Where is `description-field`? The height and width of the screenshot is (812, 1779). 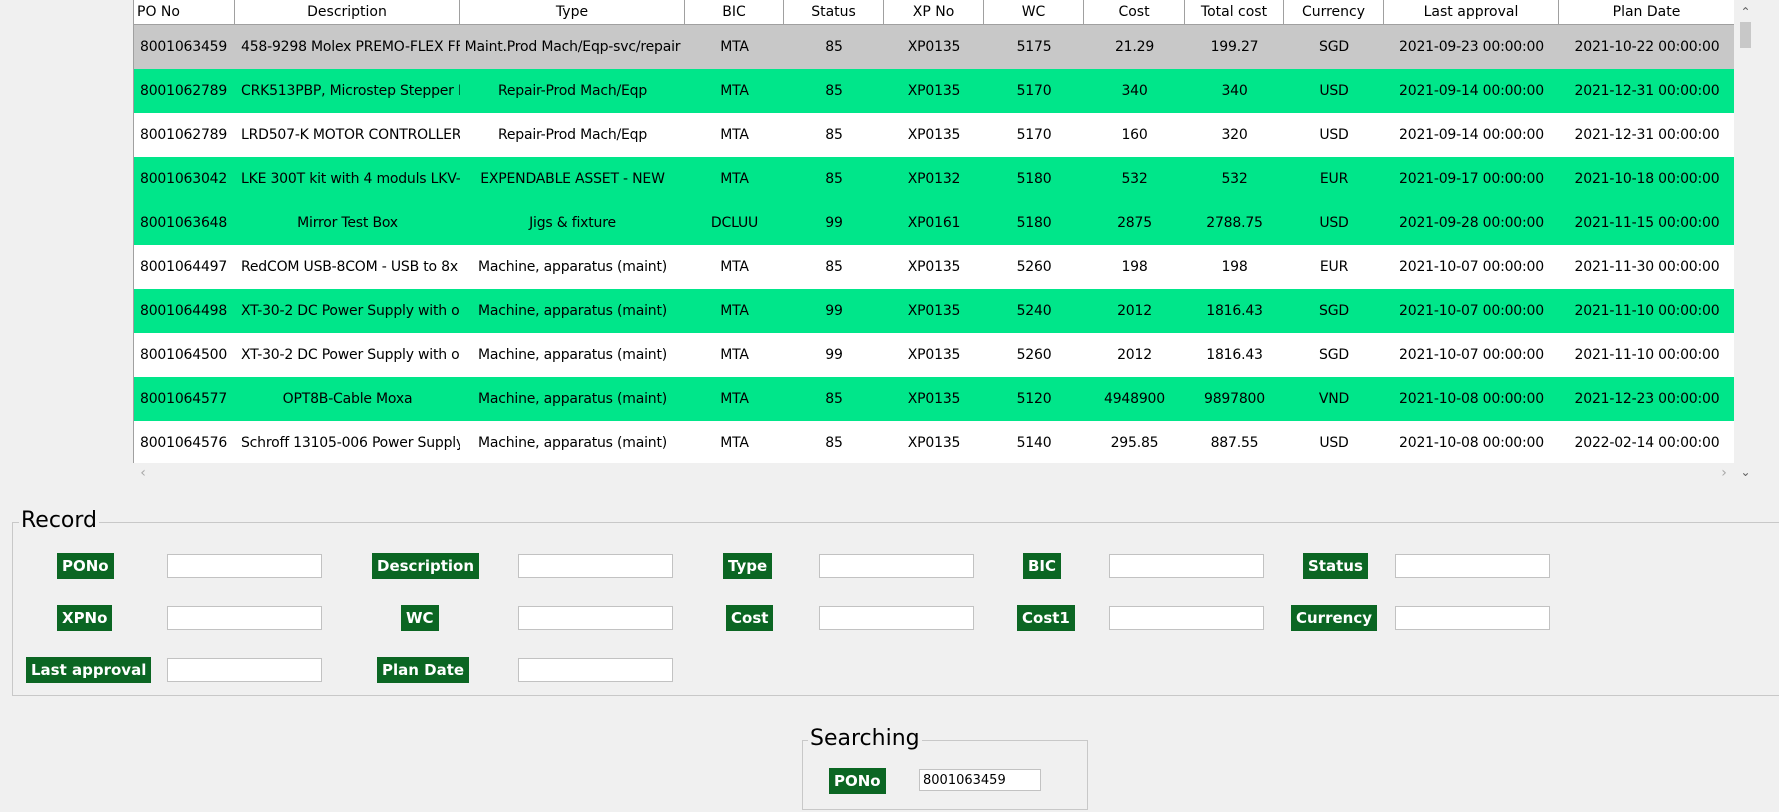 description-field is located at coordinates (595, 566).